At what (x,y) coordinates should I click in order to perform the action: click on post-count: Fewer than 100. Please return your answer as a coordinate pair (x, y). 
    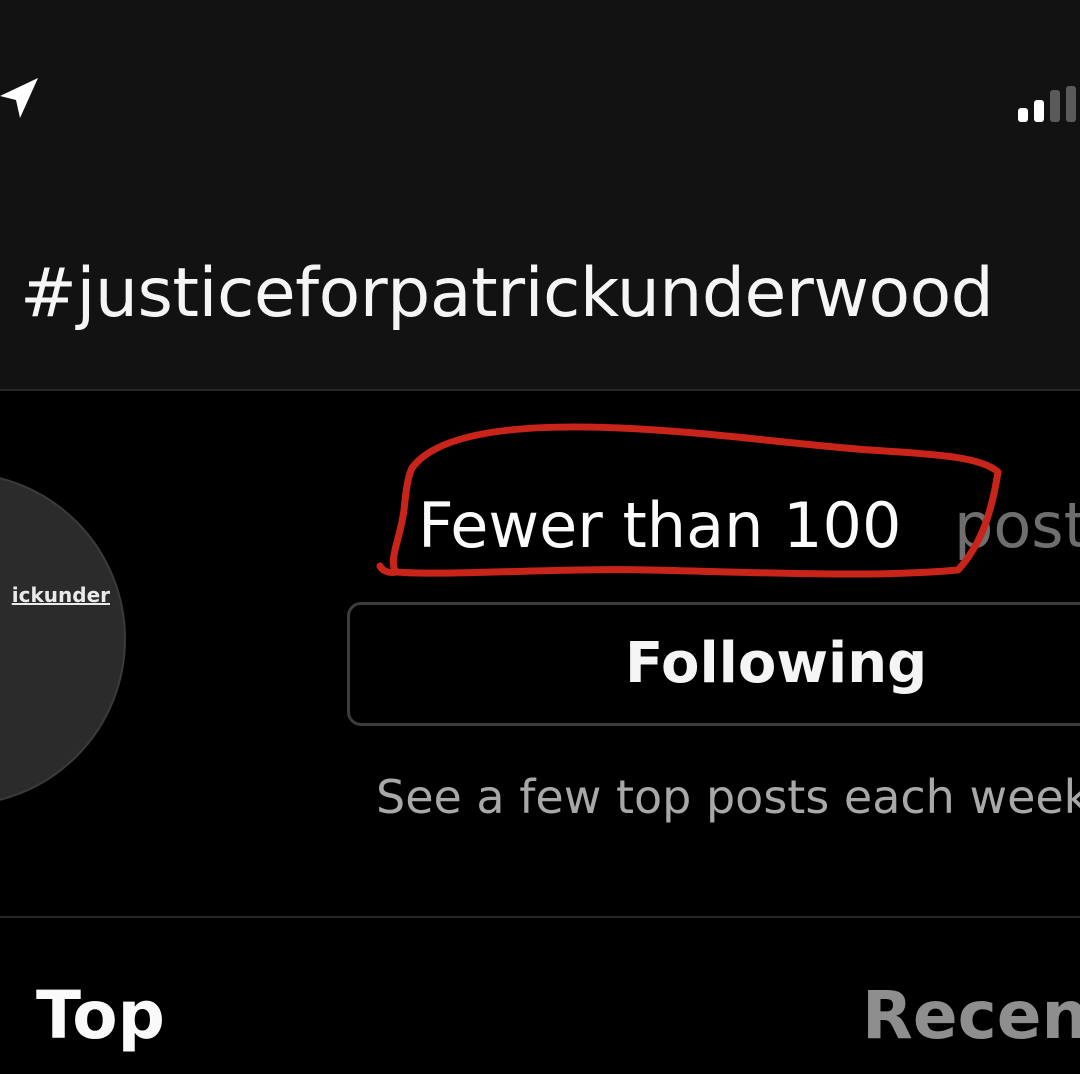
    Looking at the image, I should click on (660, 525).